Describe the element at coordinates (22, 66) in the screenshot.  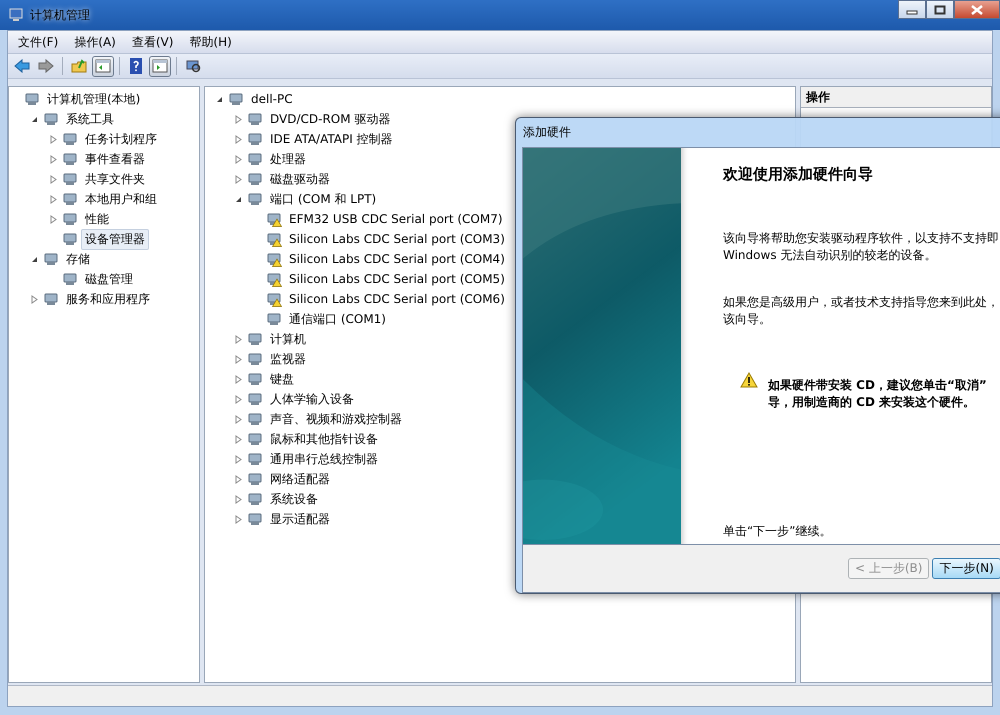
I see `back-arrow-icon` at that location.